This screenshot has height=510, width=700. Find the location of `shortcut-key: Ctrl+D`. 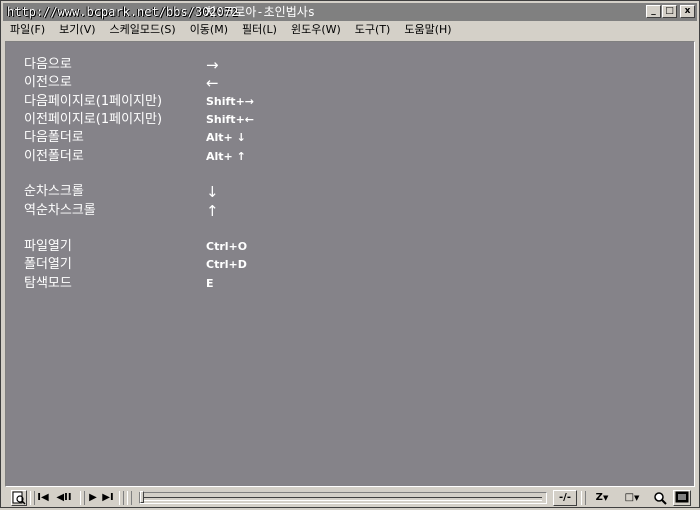

shortcut-key: Ctrl+D is located at coordinates (226, 264).